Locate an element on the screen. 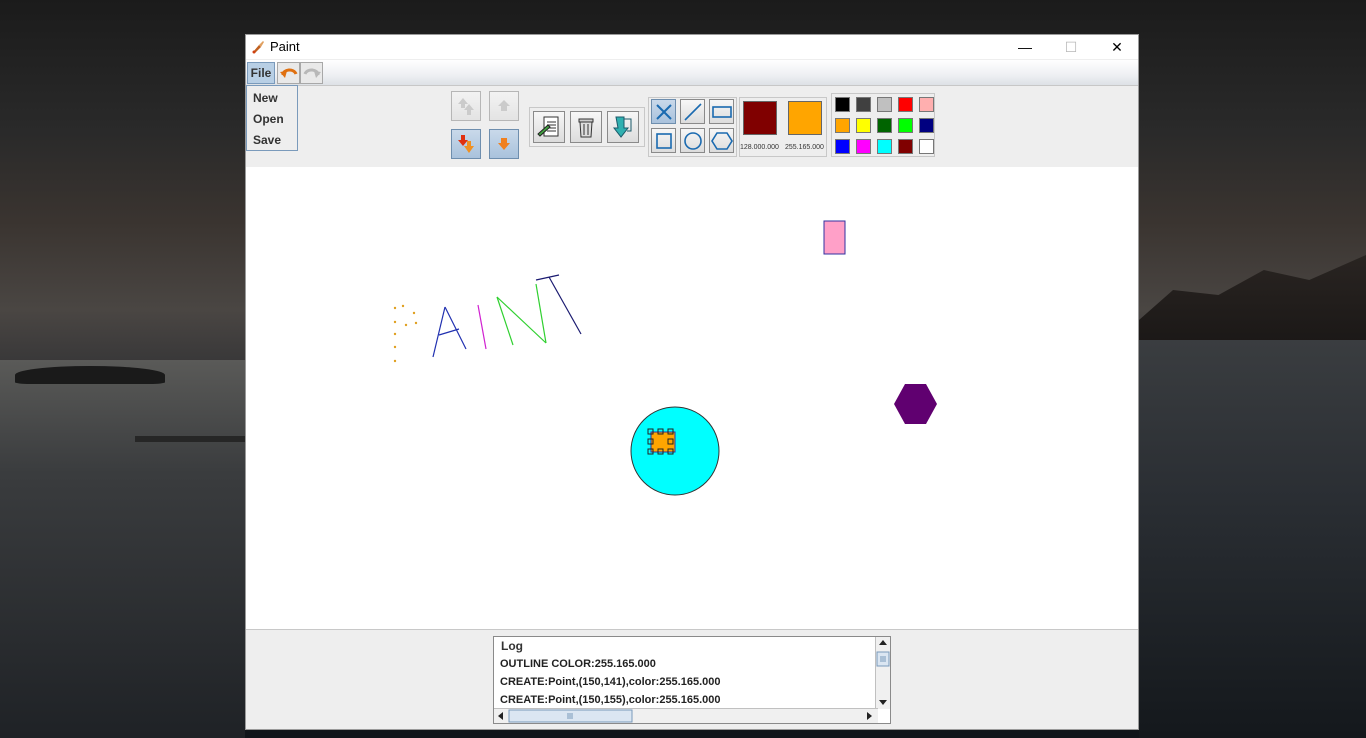  move-to-back-icon is located at coordinates (466, 144).